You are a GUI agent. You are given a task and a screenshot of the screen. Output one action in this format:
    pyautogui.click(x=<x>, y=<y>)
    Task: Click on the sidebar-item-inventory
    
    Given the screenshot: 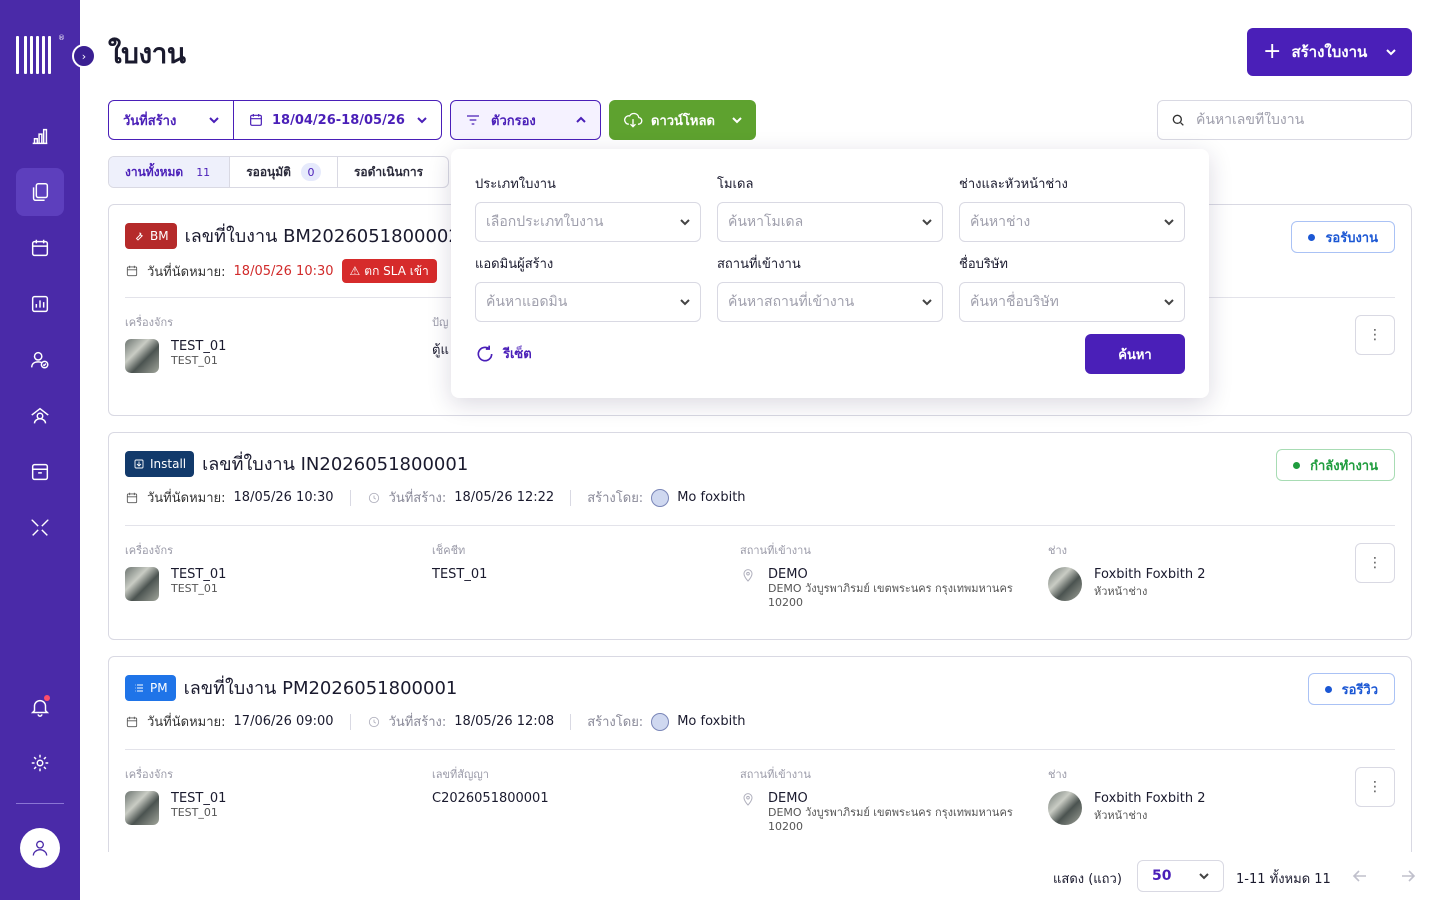 What is the action you would take?
    pyautogui.click(x=40, y=472)
    